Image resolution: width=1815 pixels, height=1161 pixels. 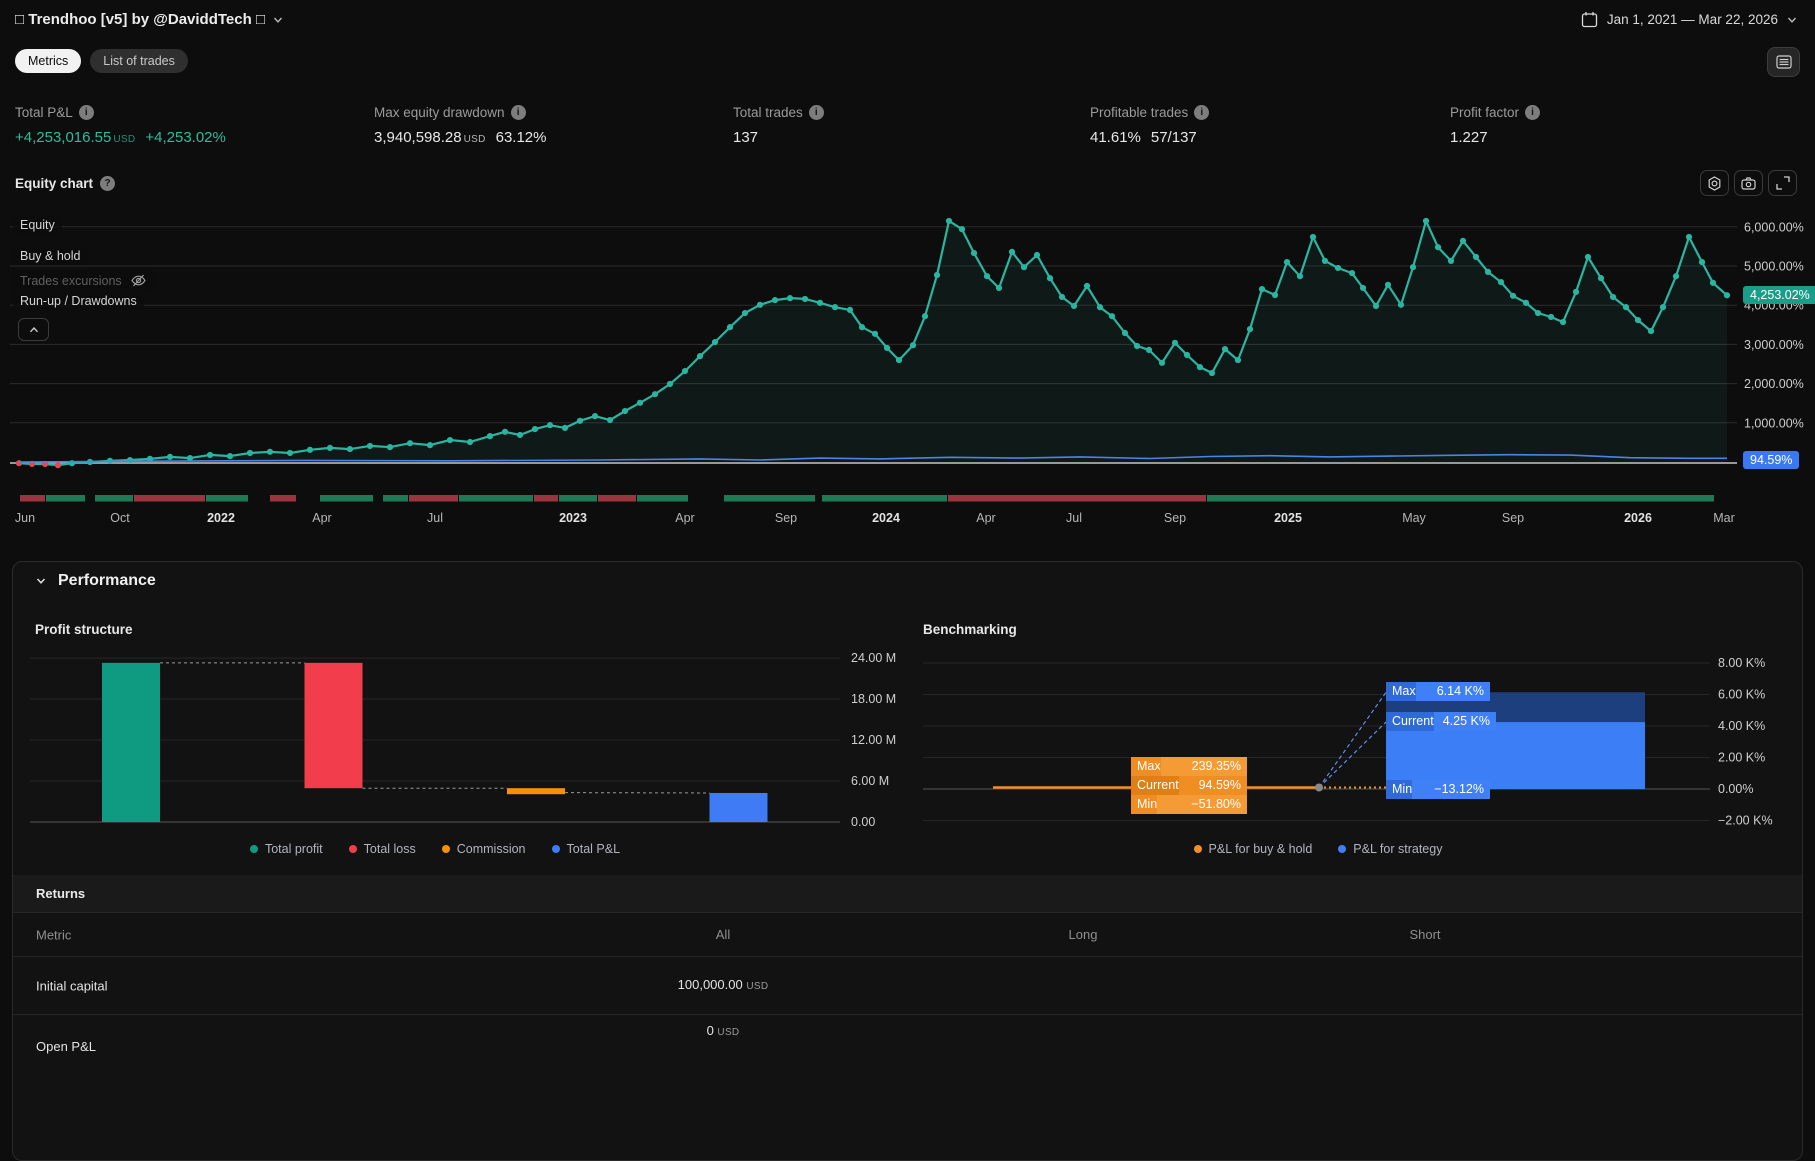 I want to click on report-layout-button, so click(x=1783, y=62).